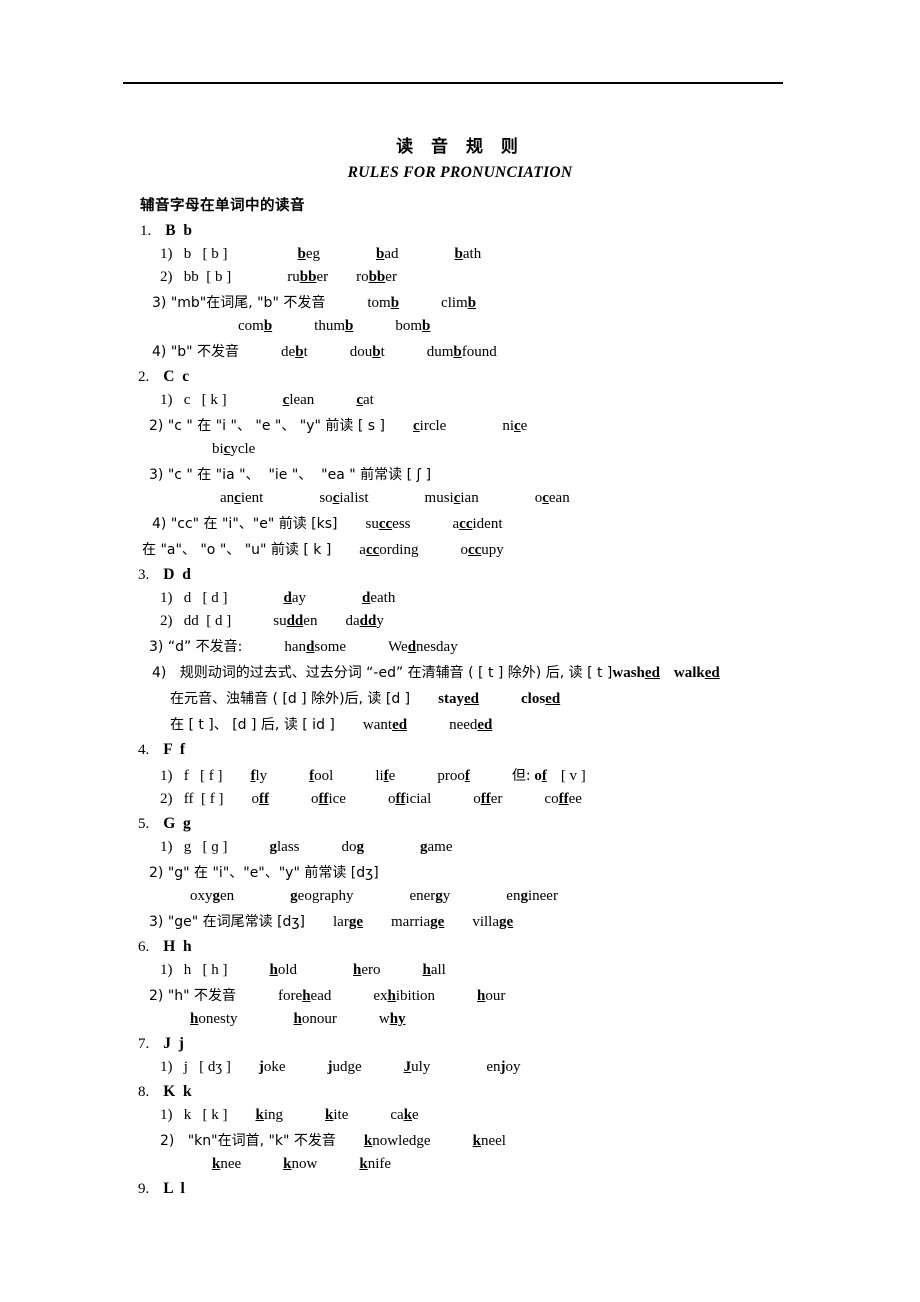 Image resolution: width=920 pixels, height=1302 pixels. I want to click on entry-letter: J j, so click(173, 1043).